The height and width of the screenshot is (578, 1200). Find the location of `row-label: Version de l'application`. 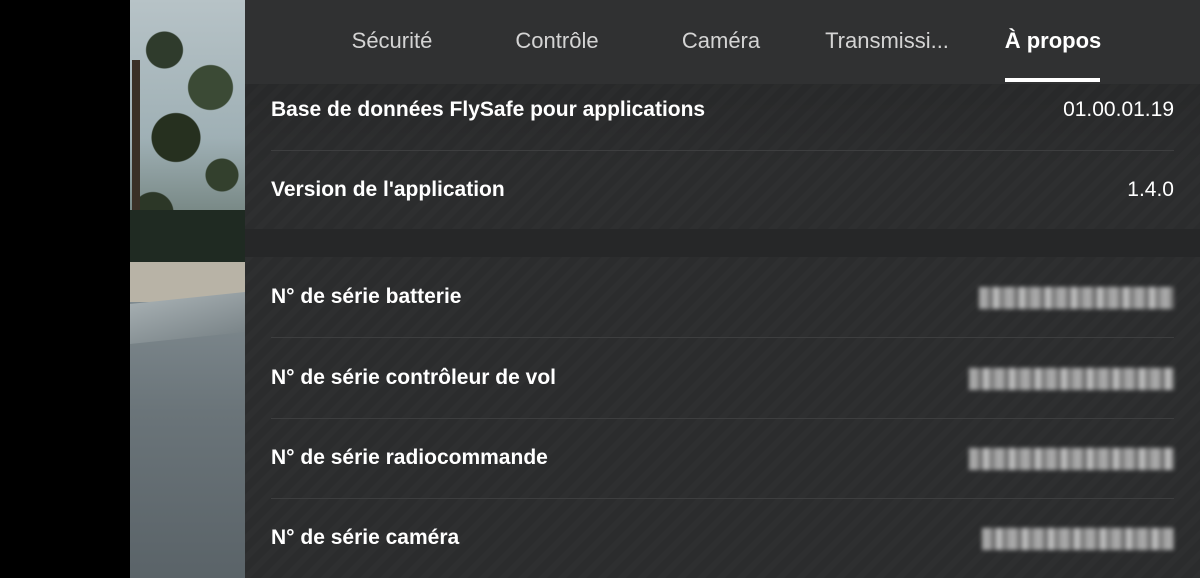

row-label: Version de l'application is located at coordinates (388, 189).